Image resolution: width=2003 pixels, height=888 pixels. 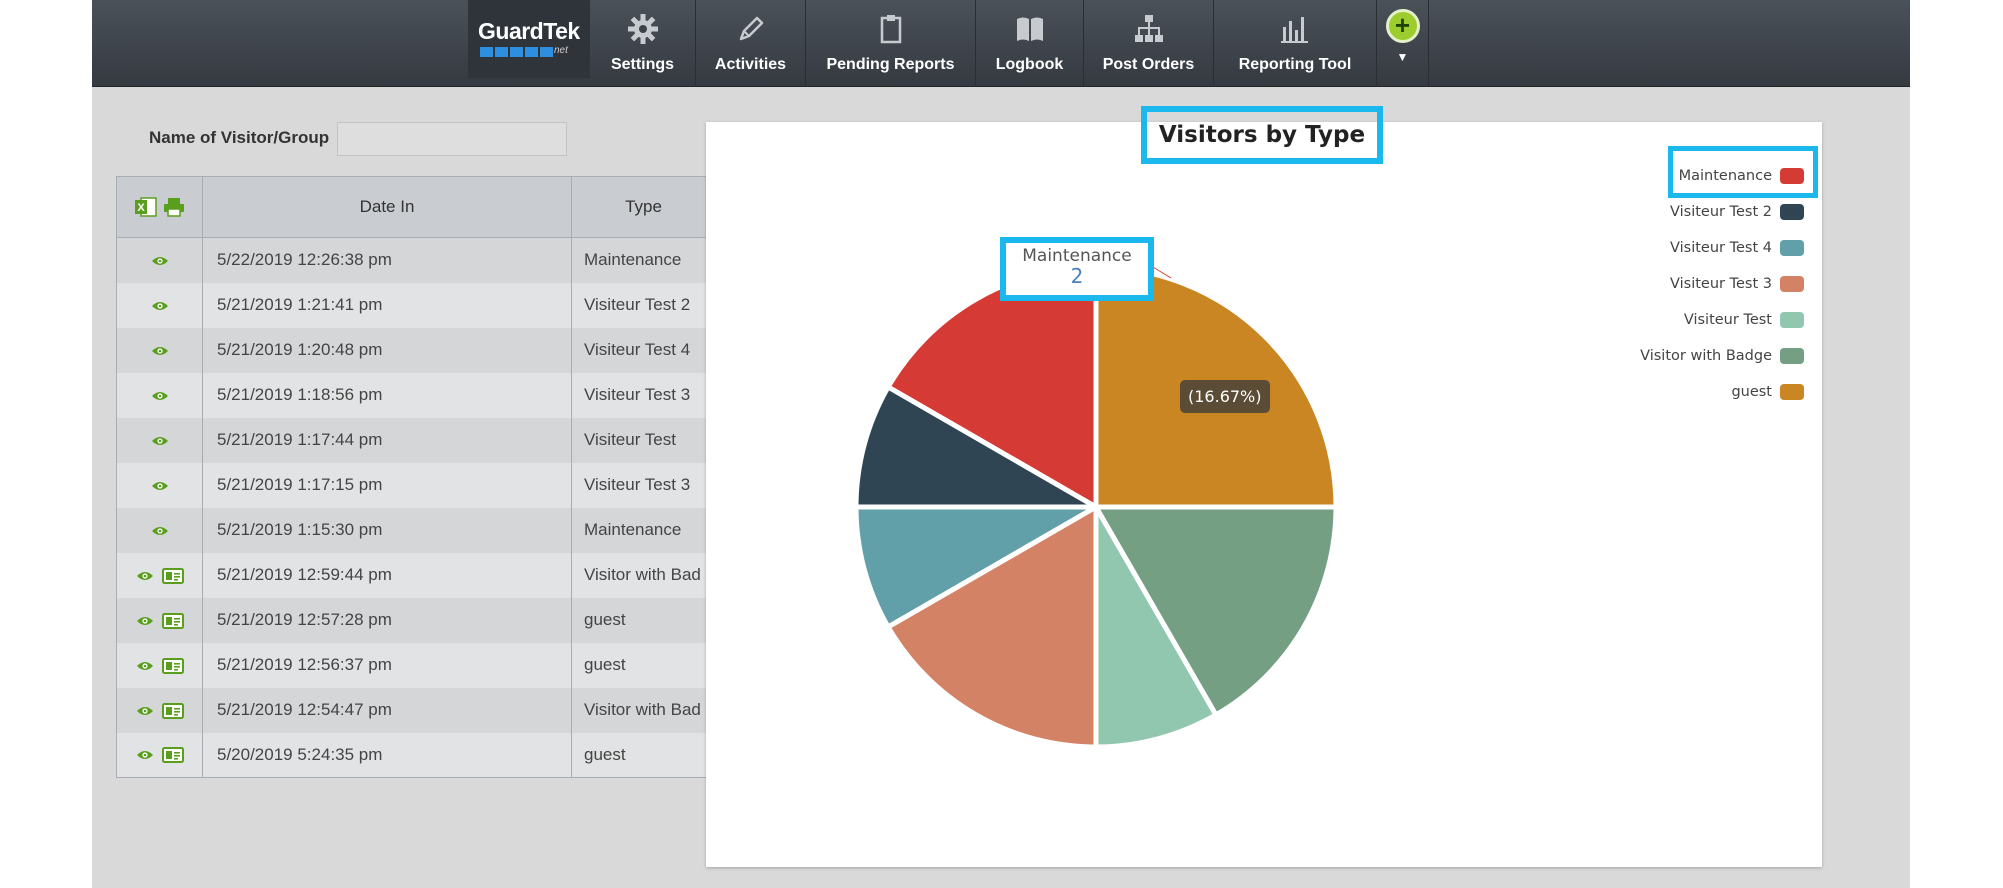 I want to click on type-cell: Visitor with Bad, so click(x=643, y=575).